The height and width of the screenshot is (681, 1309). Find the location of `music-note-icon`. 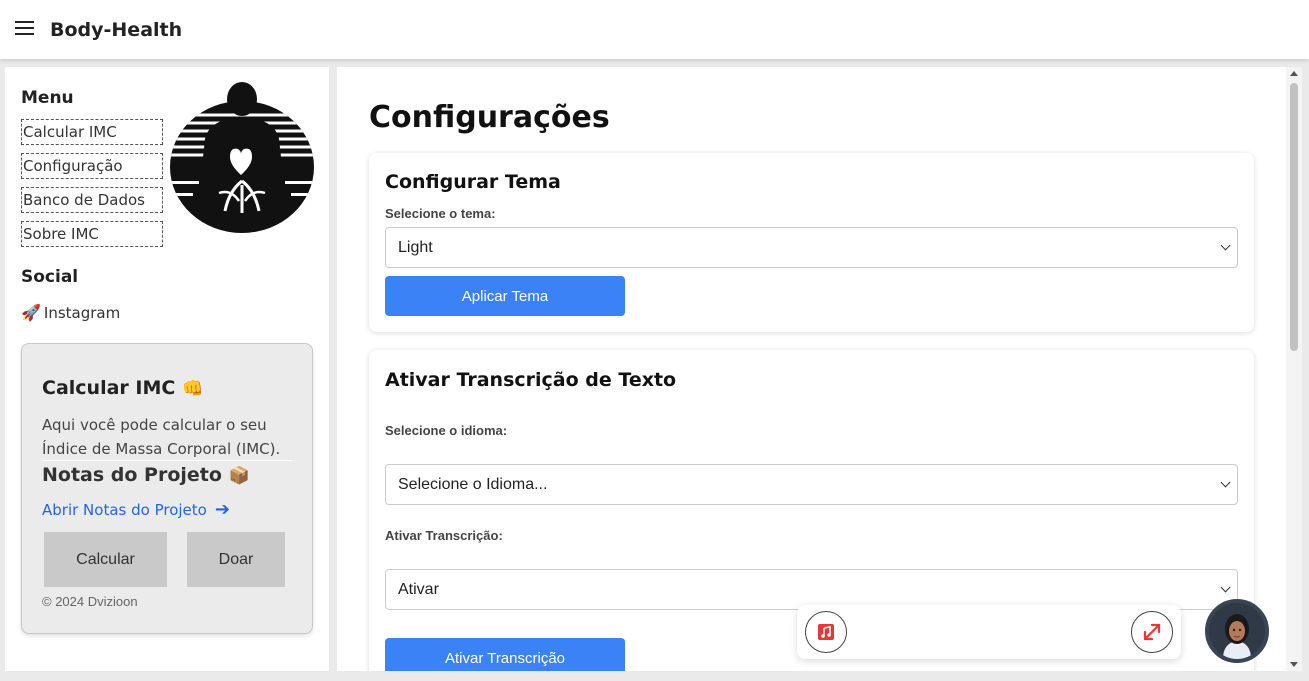

music-note-icon is located at coordinates (826, 632).